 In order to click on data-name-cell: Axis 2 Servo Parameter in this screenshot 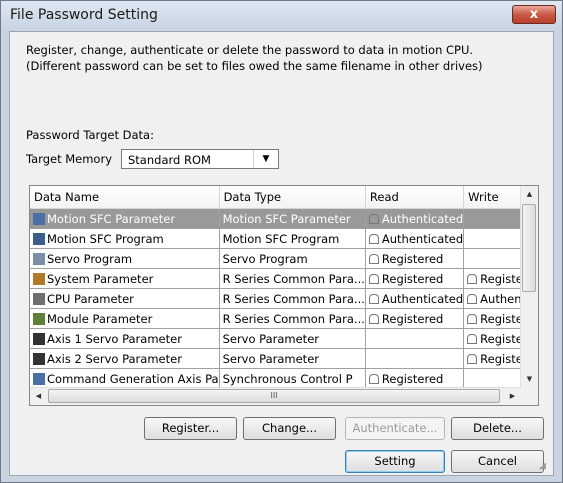, I will do `click(125, 358)`.